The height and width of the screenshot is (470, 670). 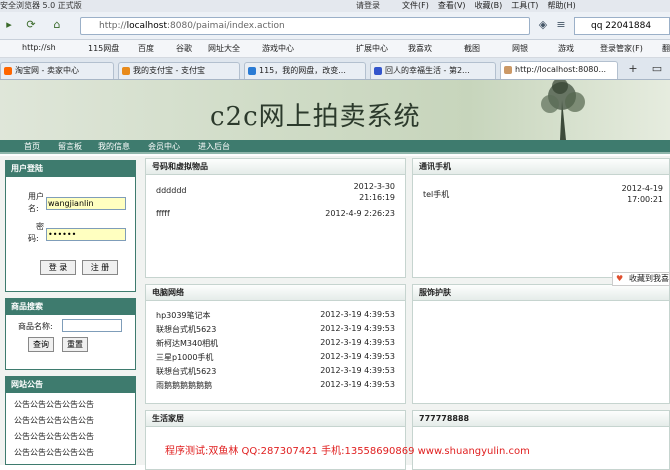 What do you see at coordinates (524, 5) in the screenshot?
I see `menu-tools: 工具(T)` at bounding box center [524, 5].